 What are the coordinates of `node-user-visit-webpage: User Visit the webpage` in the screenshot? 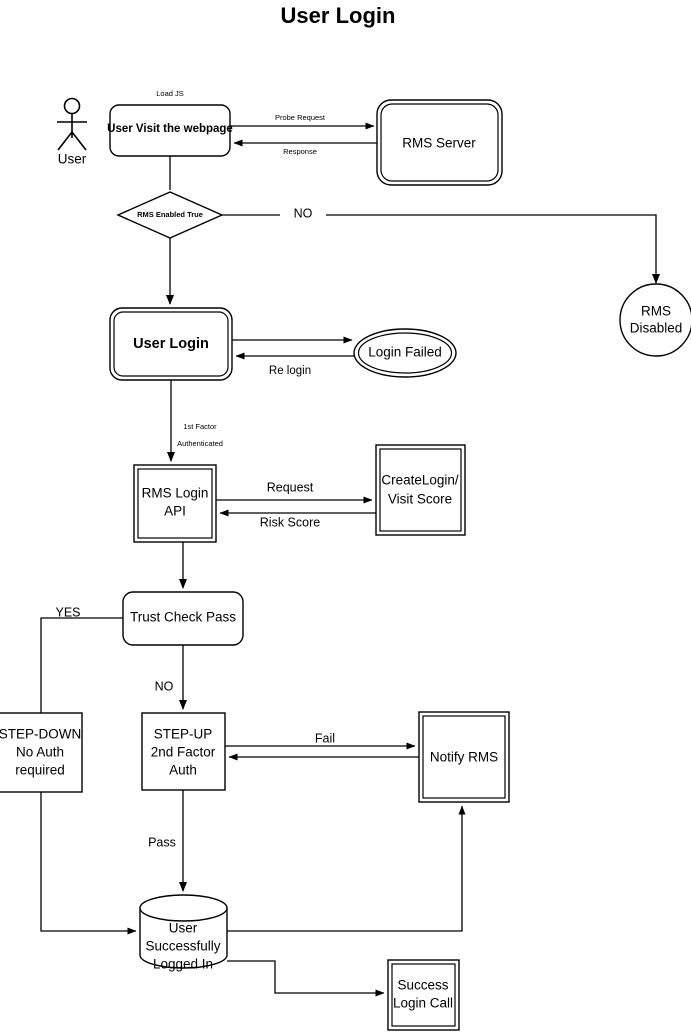 It's located at (170, 130).